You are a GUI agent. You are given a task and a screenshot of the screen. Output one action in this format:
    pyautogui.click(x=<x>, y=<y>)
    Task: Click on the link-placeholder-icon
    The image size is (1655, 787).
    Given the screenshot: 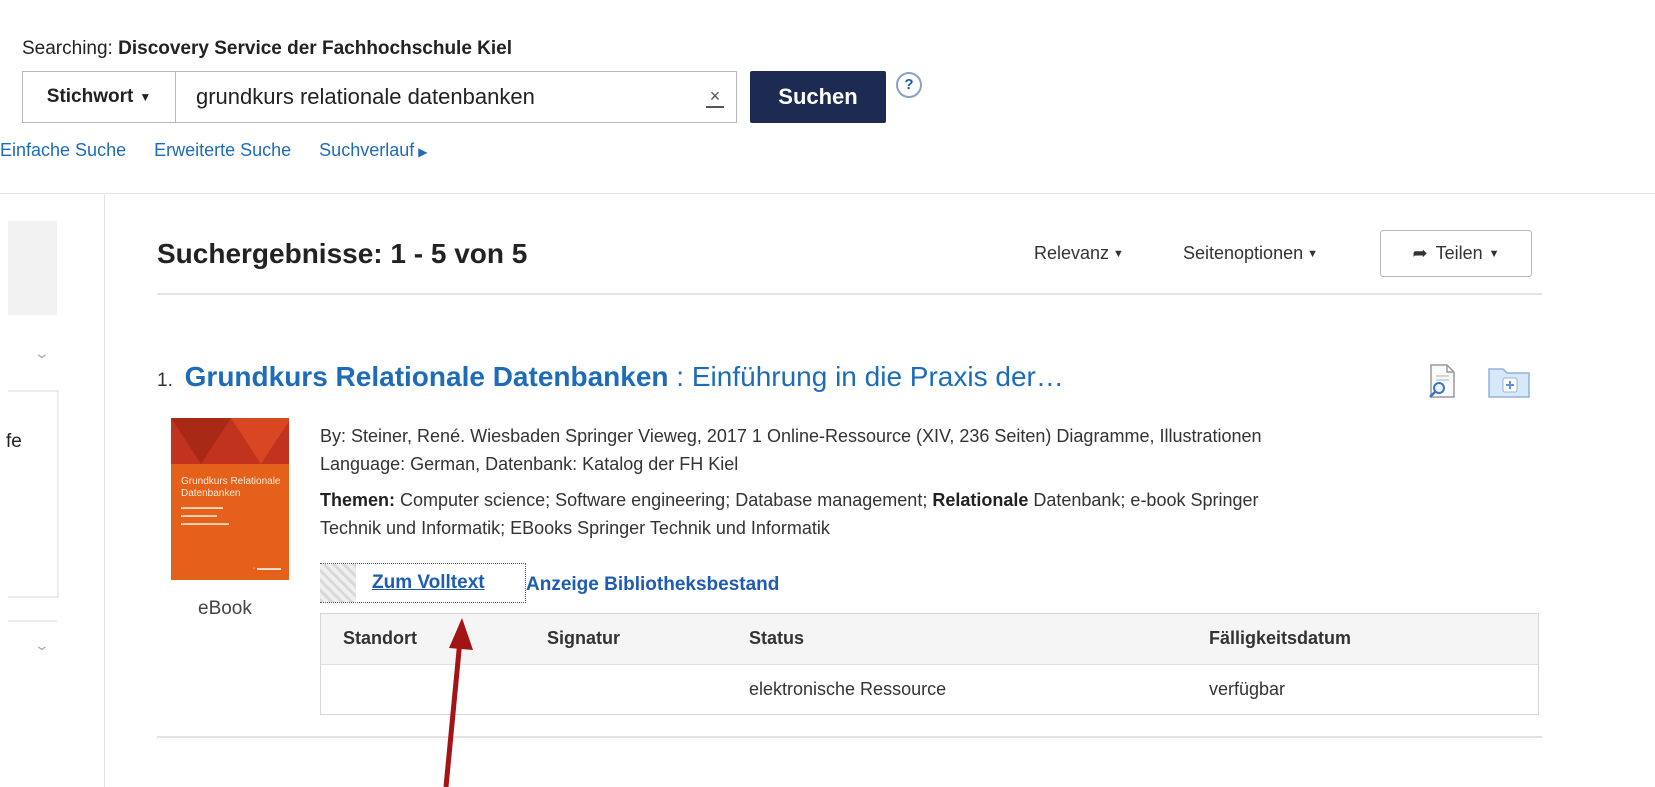 What is the action you would take?
    pyautogui.click(x=338, y=583)
    